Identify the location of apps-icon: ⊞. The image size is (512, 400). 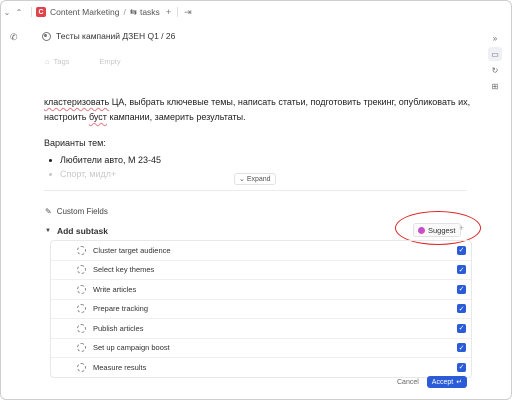
(495, 86).